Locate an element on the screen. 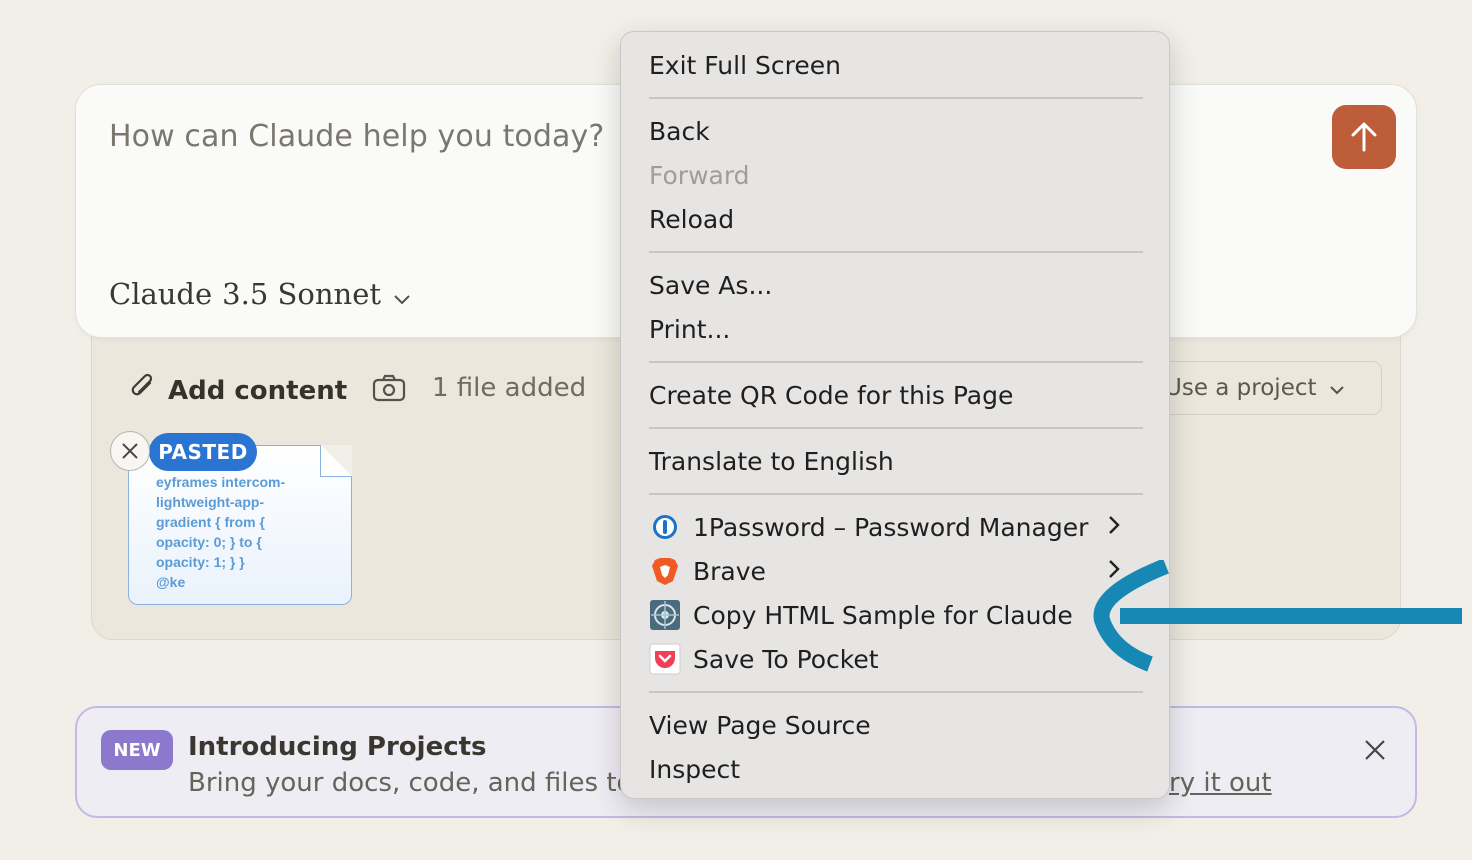  menu-item-1password: 1Password – Password Manager is located at coordinates (896, 527).